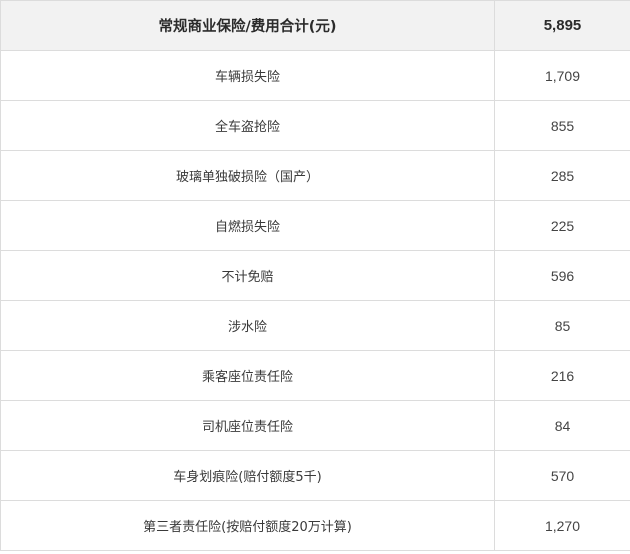 Image resolution: width=630 pixels, height=554 pixels. I want to click on row-value-cell: 570, so click(562, 475).